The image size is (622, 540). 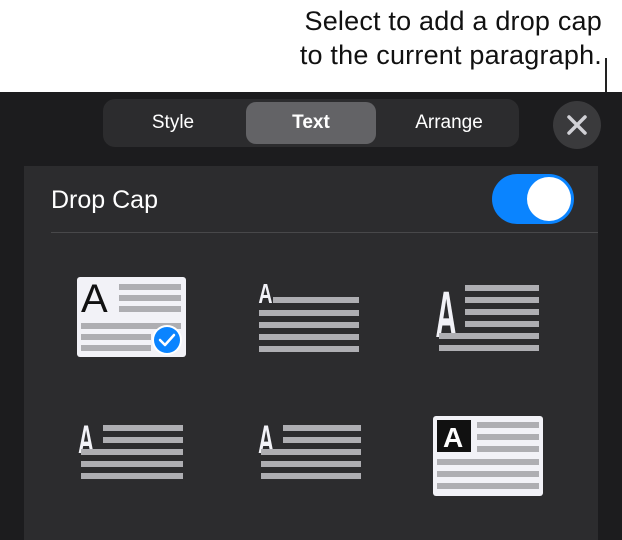 What do you see at coordinates (445, 315) in the screenshot?
I see `style-3-letter: A` at bounding box center [445, 315].